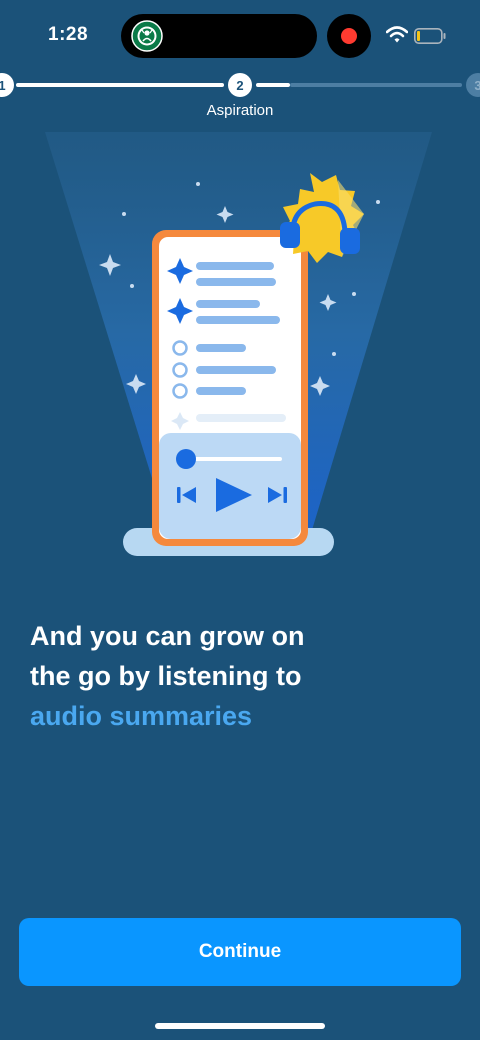  Describe the element at coordinates (234, 459) in the screenshot. I see `player-seek-track` at that location.